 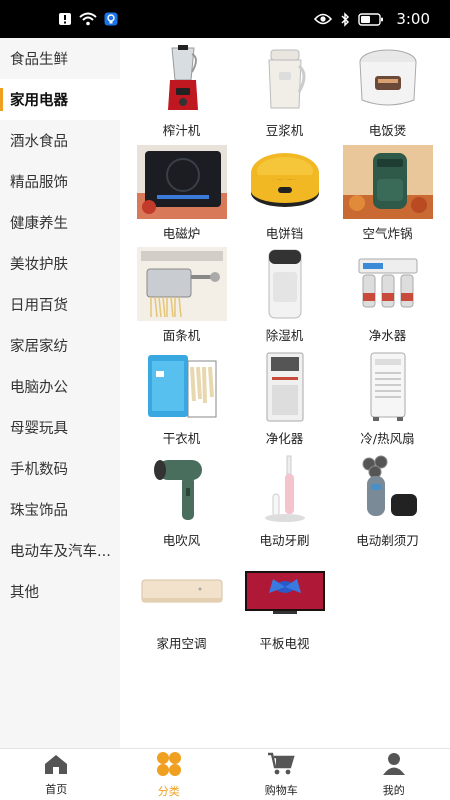 What do you see at coordinates (168, 791) in the screenshot?
I see `nav-category-label: 分类` at bounding box center [168, 791].